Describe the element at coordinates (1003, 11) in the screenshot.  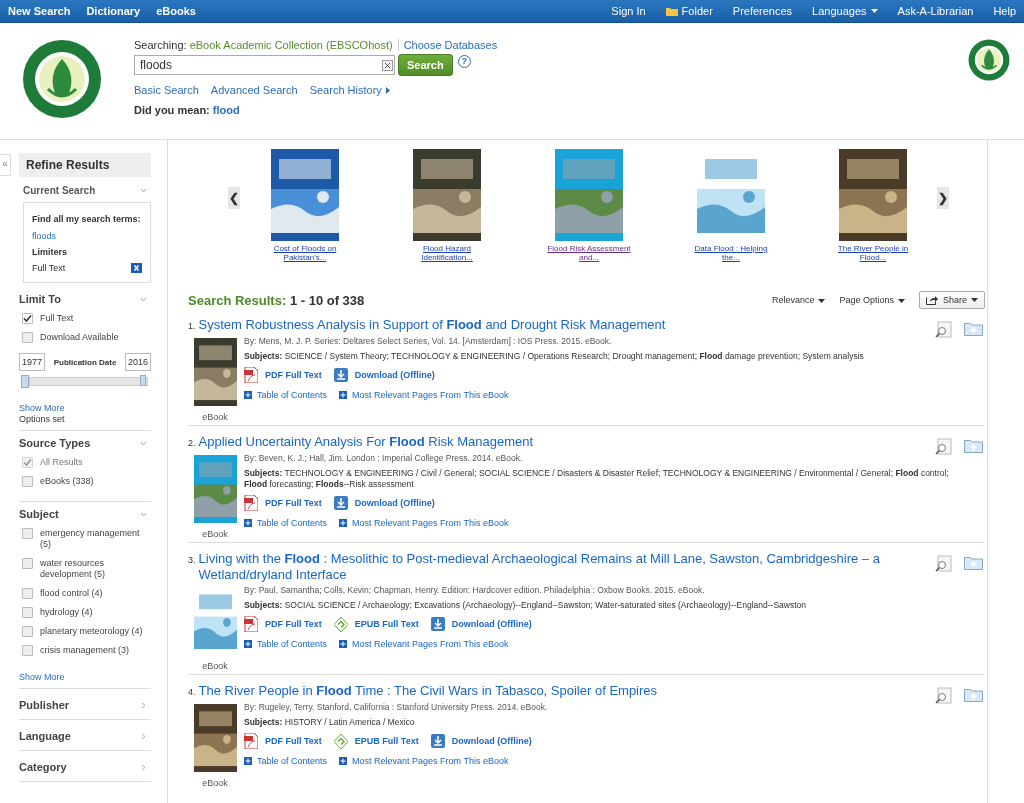
I see `nav-link: Help` at that location.